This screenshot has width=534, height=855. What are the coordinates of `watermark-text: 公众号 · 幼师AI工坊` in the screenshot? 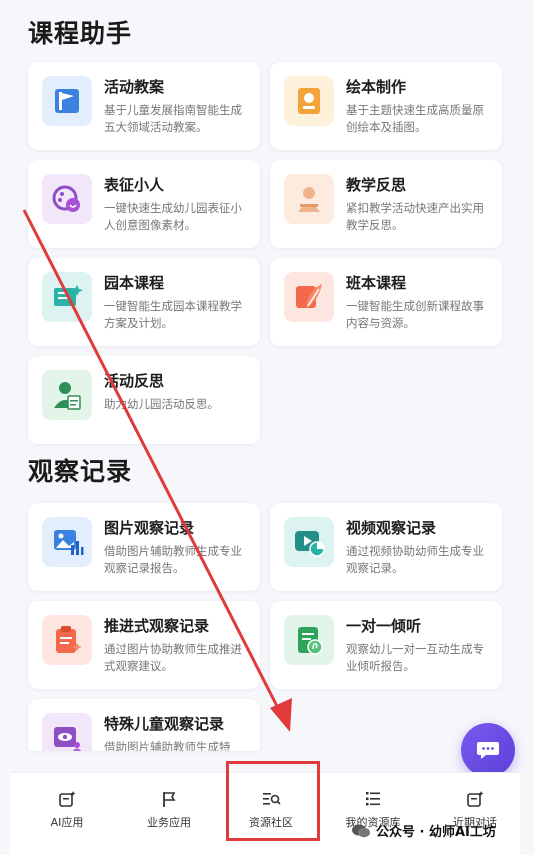 It's located at (436, 832).